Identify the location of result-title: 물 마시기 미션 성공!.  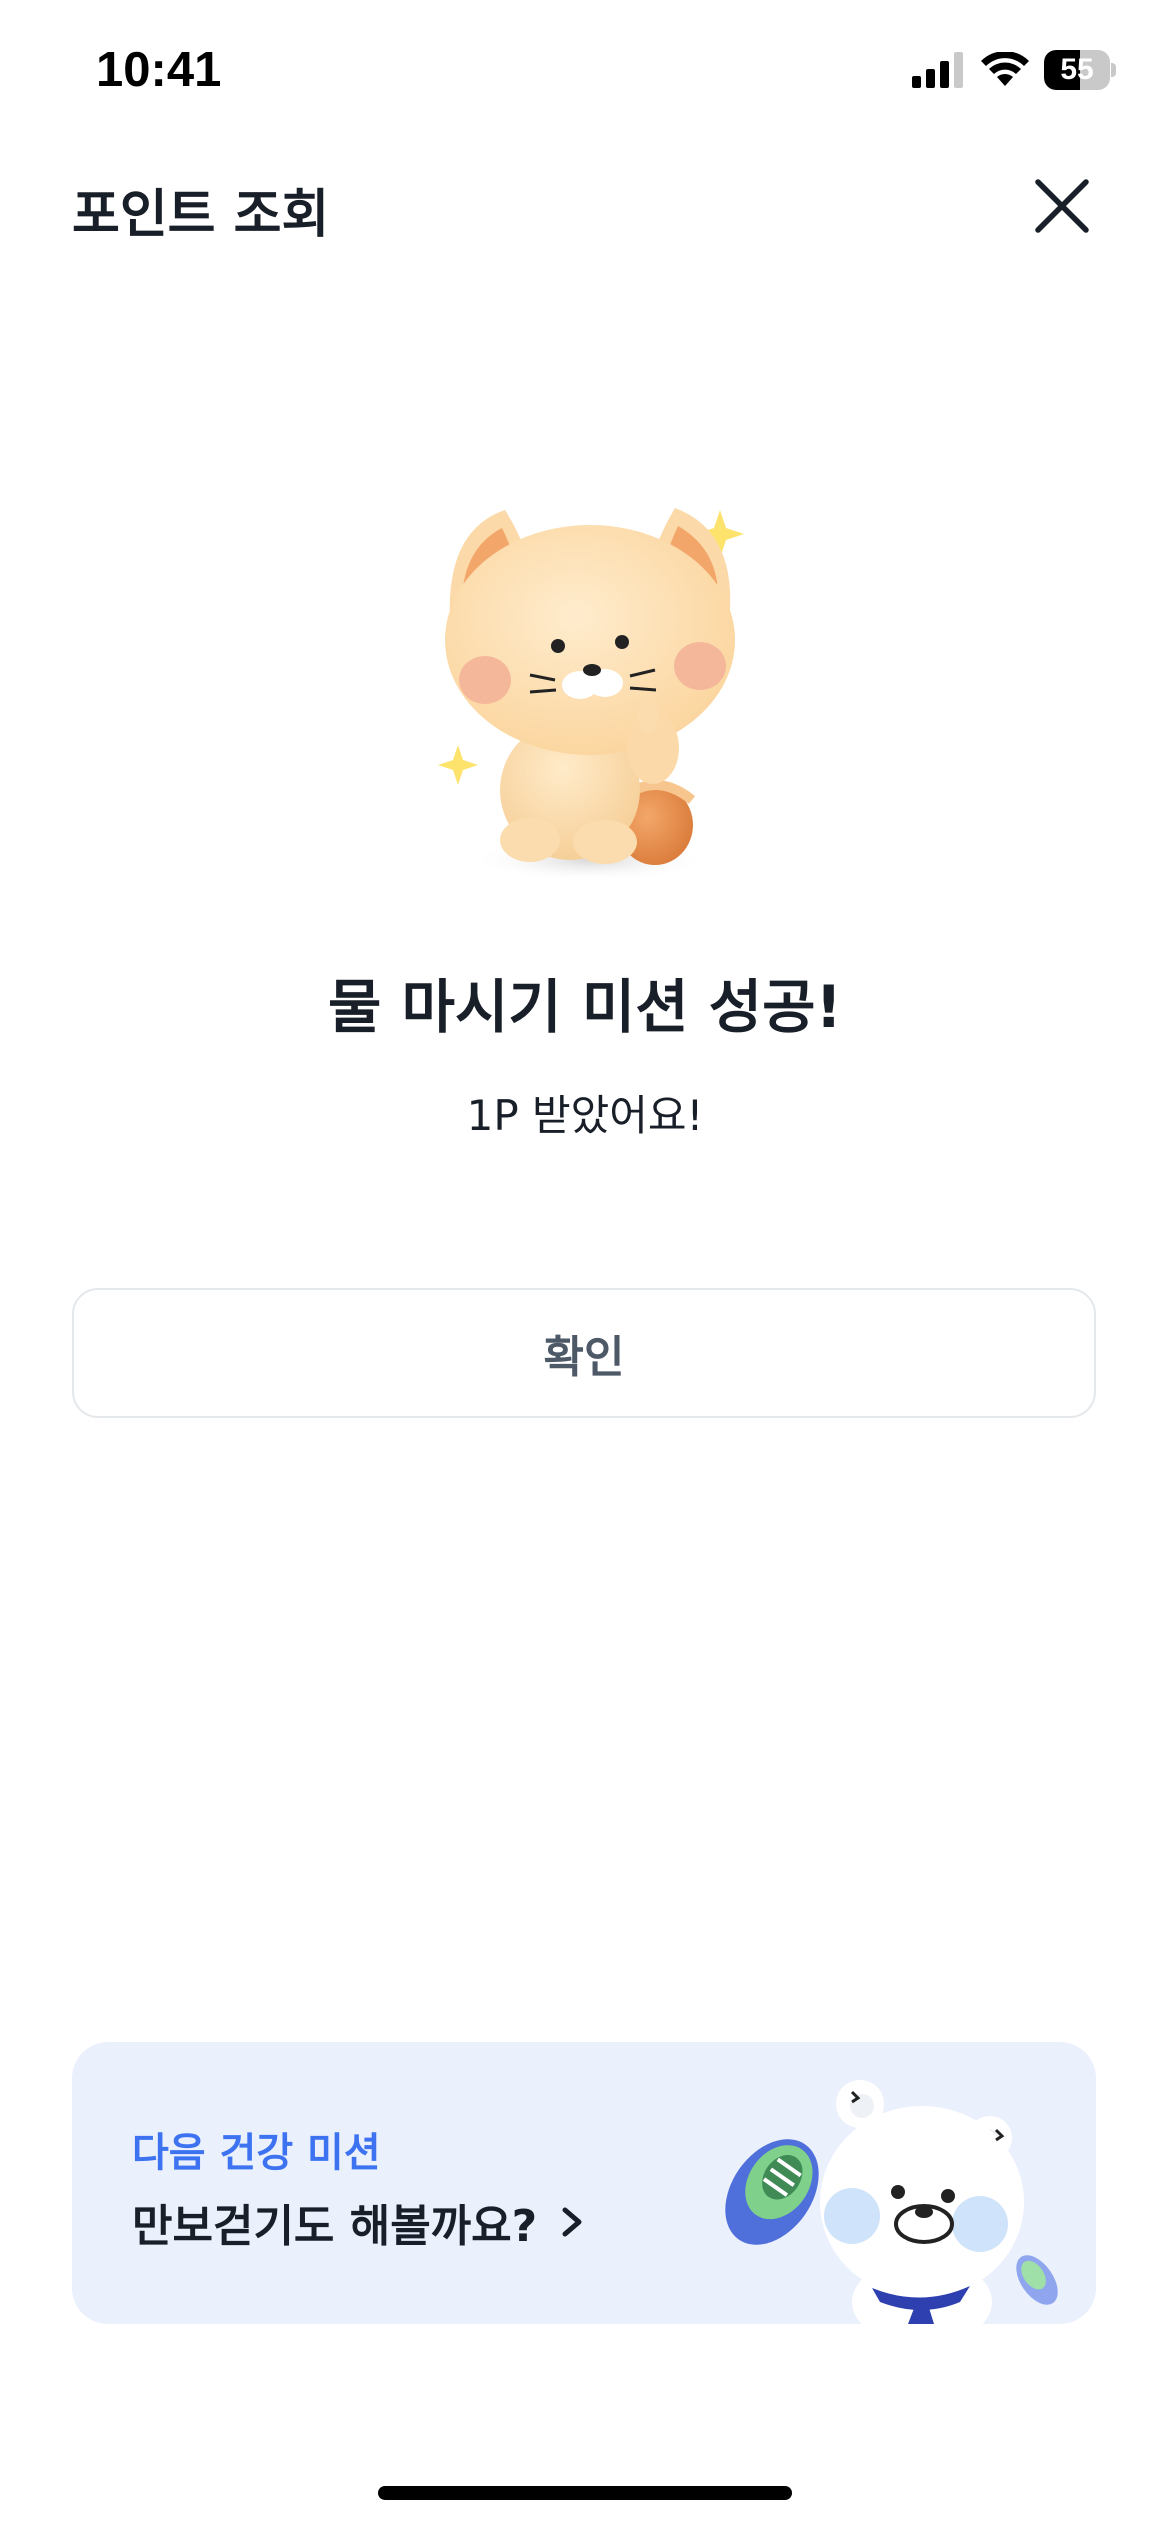
(585, 1007).